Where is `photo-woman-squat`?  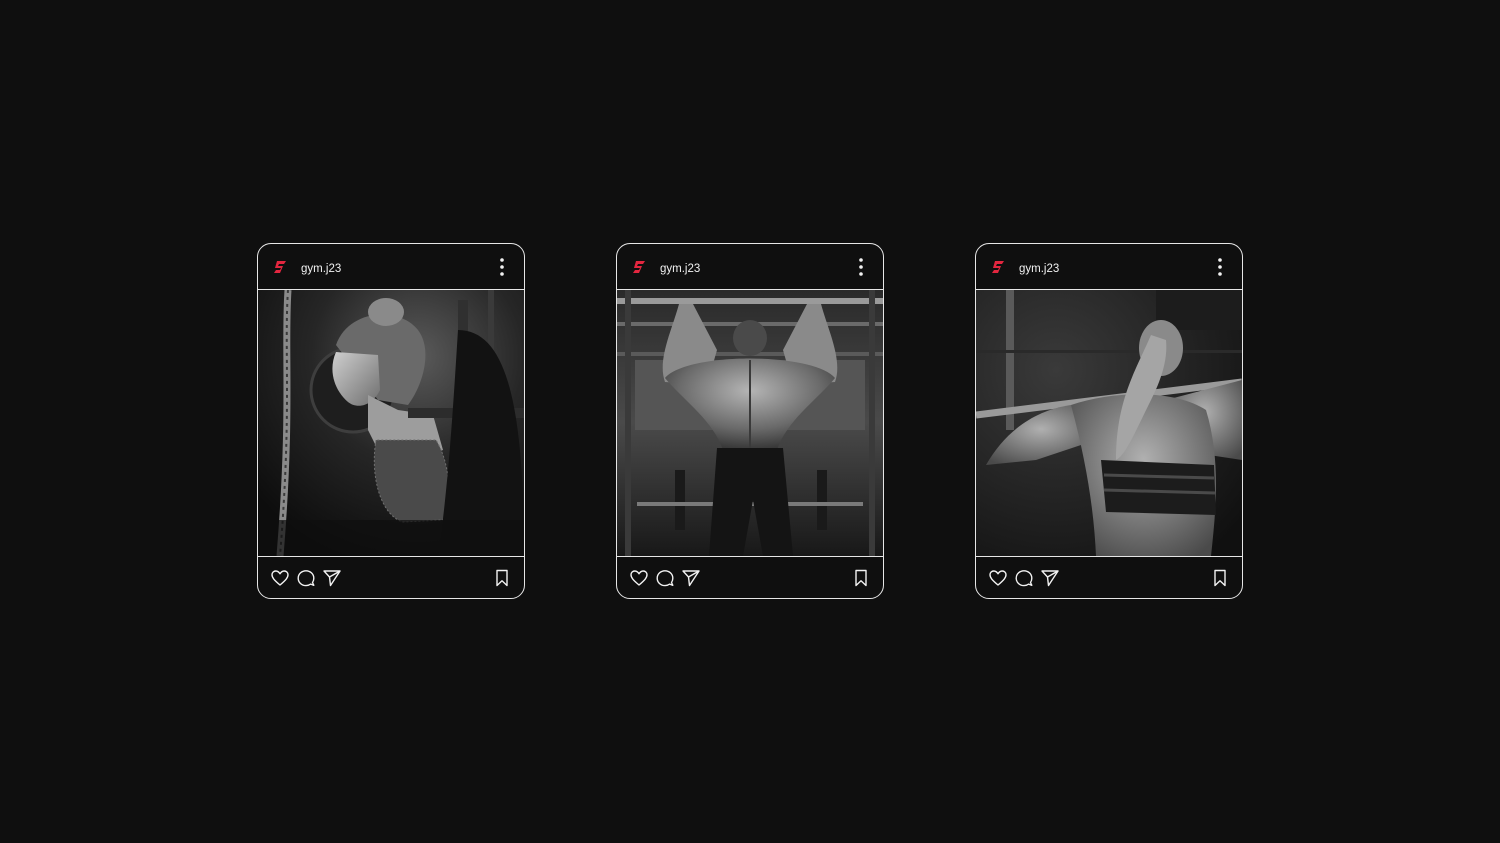
photo-woman-squat is located at coordinates (391, 423).